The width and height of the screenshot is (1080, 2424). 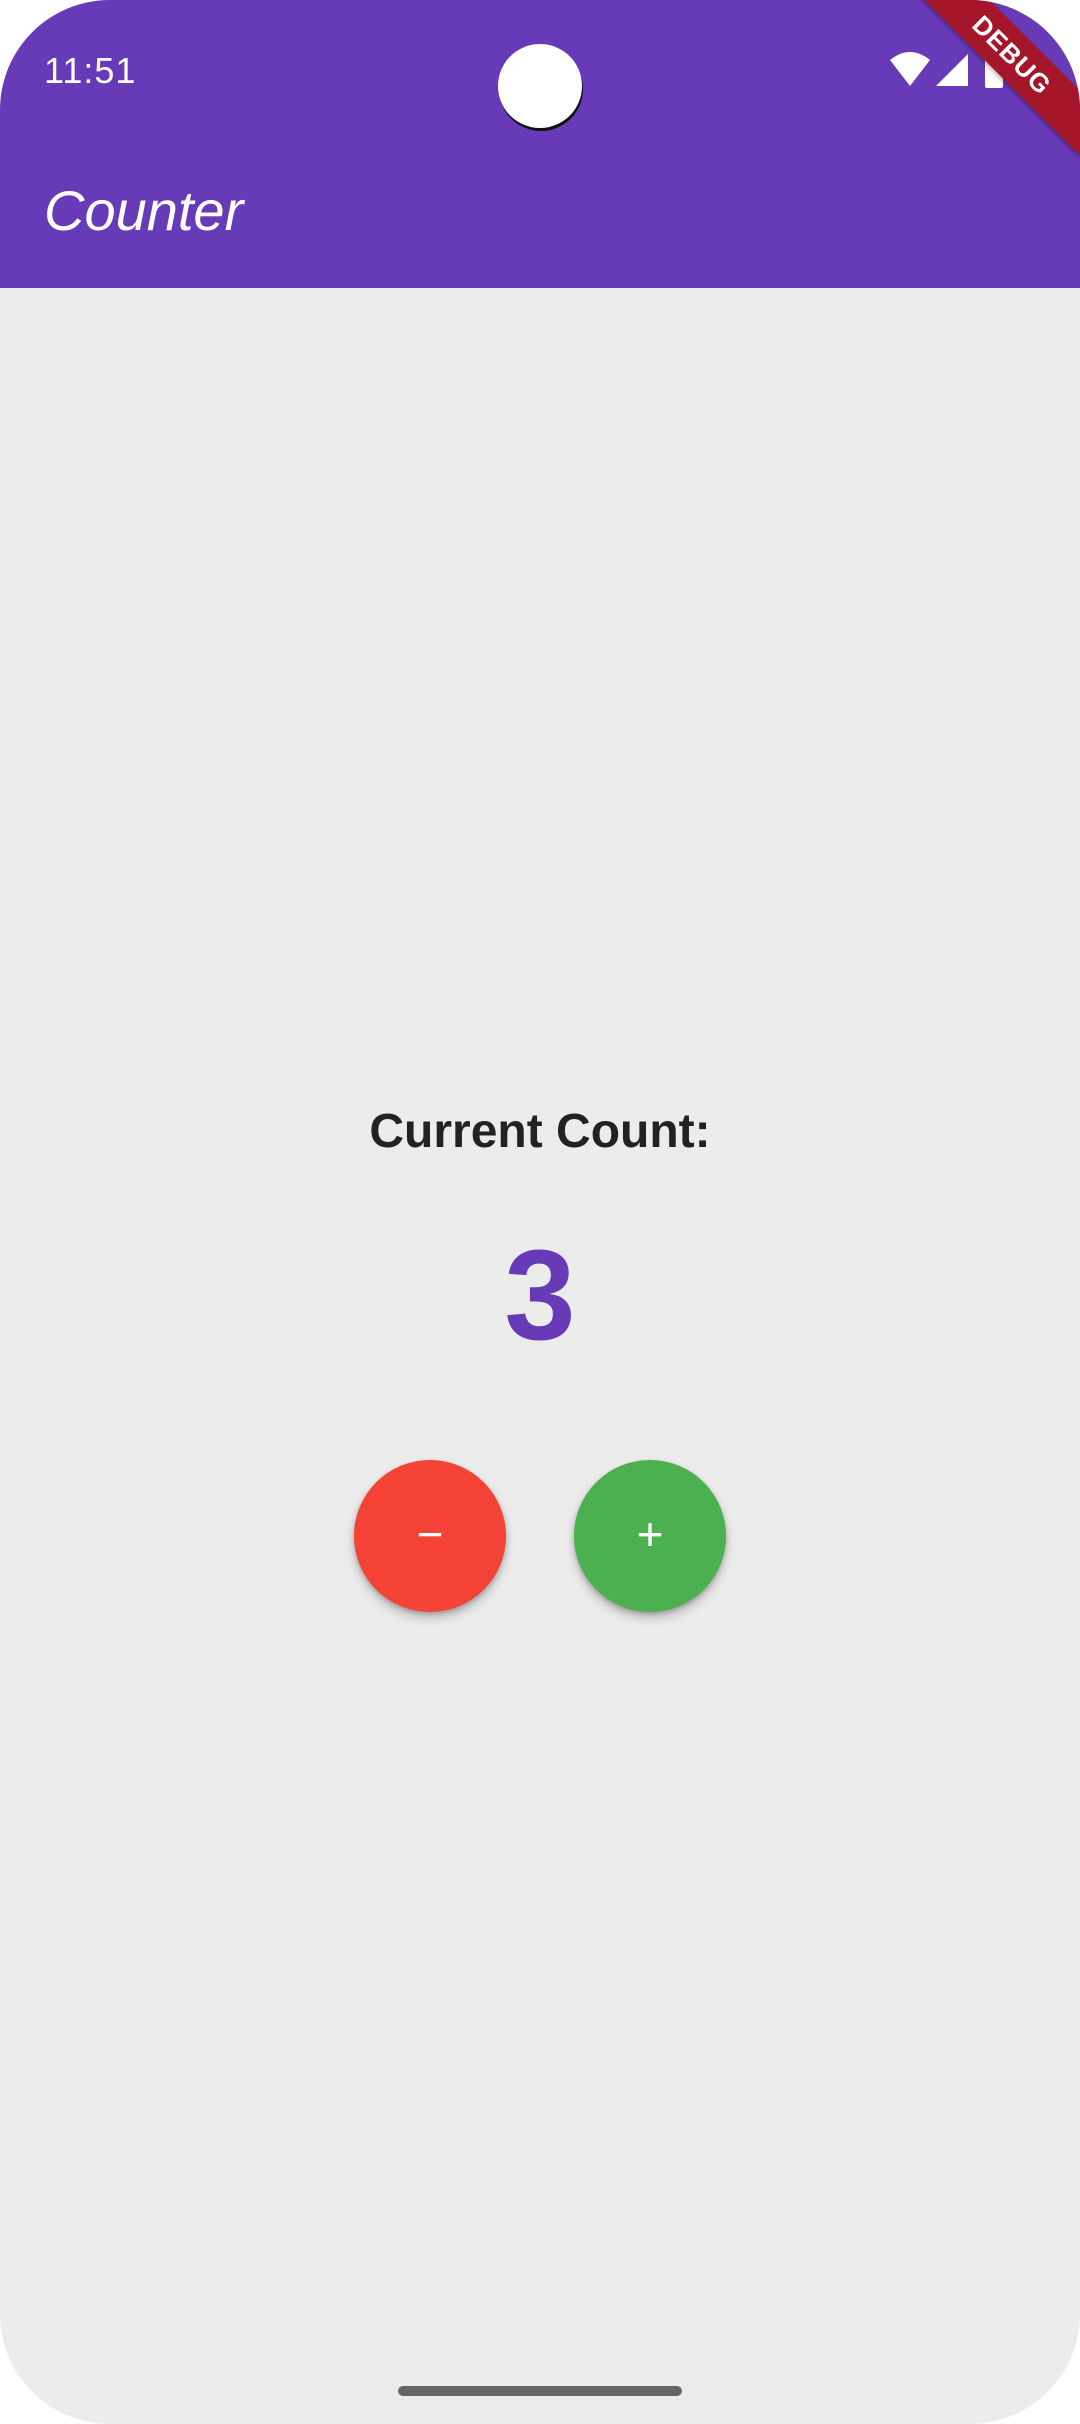 I want to click on app-title: Counter, so click(x=144, y=210).